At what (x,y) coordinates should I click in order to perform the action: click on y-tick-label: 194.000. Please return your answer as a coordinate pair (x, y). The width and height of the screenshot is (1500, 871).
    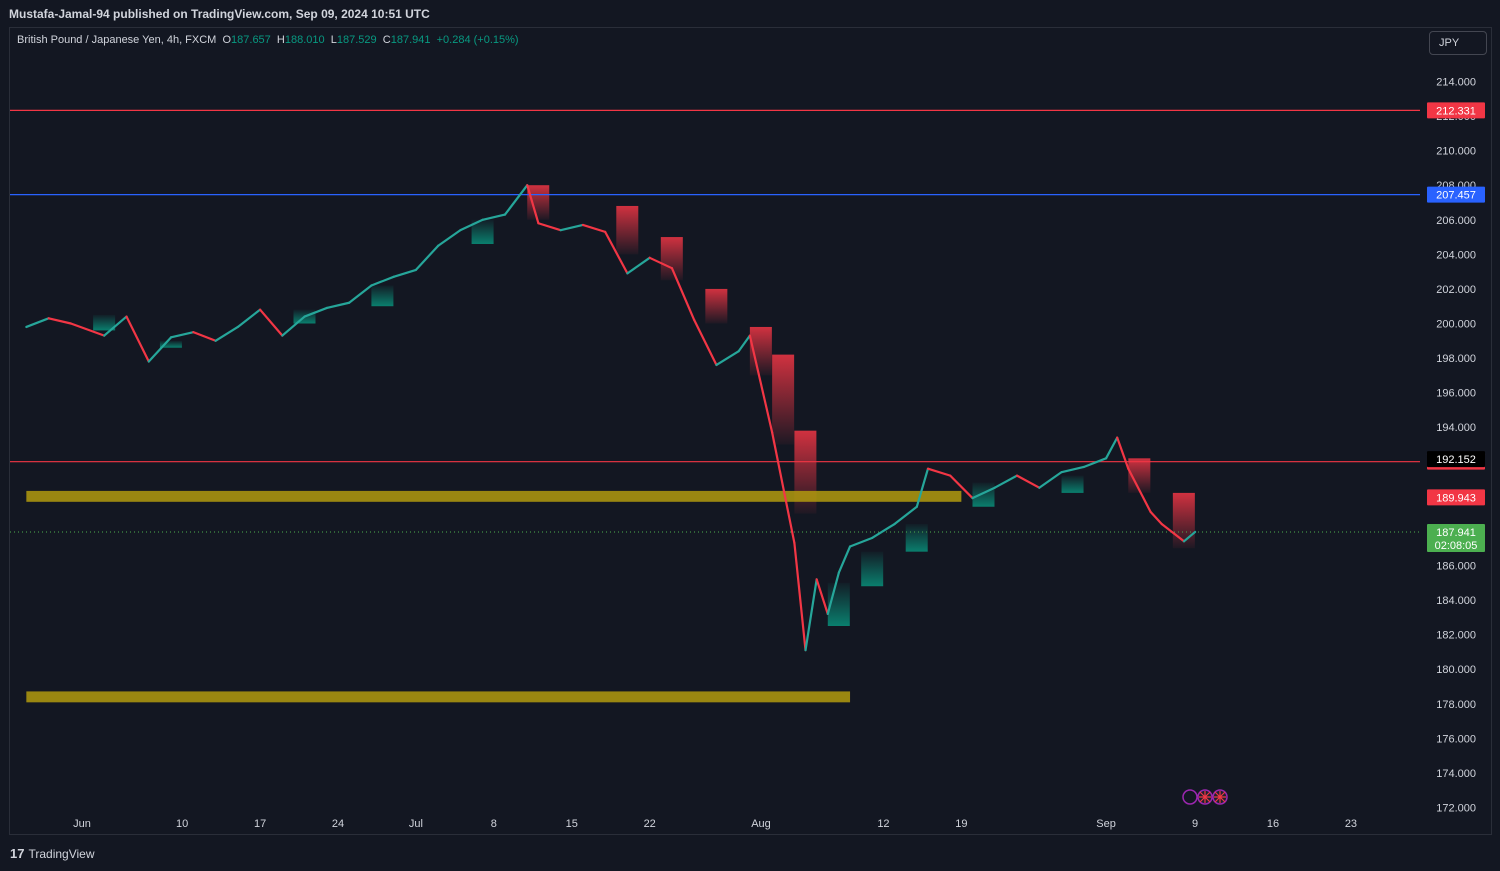
    Looking at the image, I should click on (1456, 428).